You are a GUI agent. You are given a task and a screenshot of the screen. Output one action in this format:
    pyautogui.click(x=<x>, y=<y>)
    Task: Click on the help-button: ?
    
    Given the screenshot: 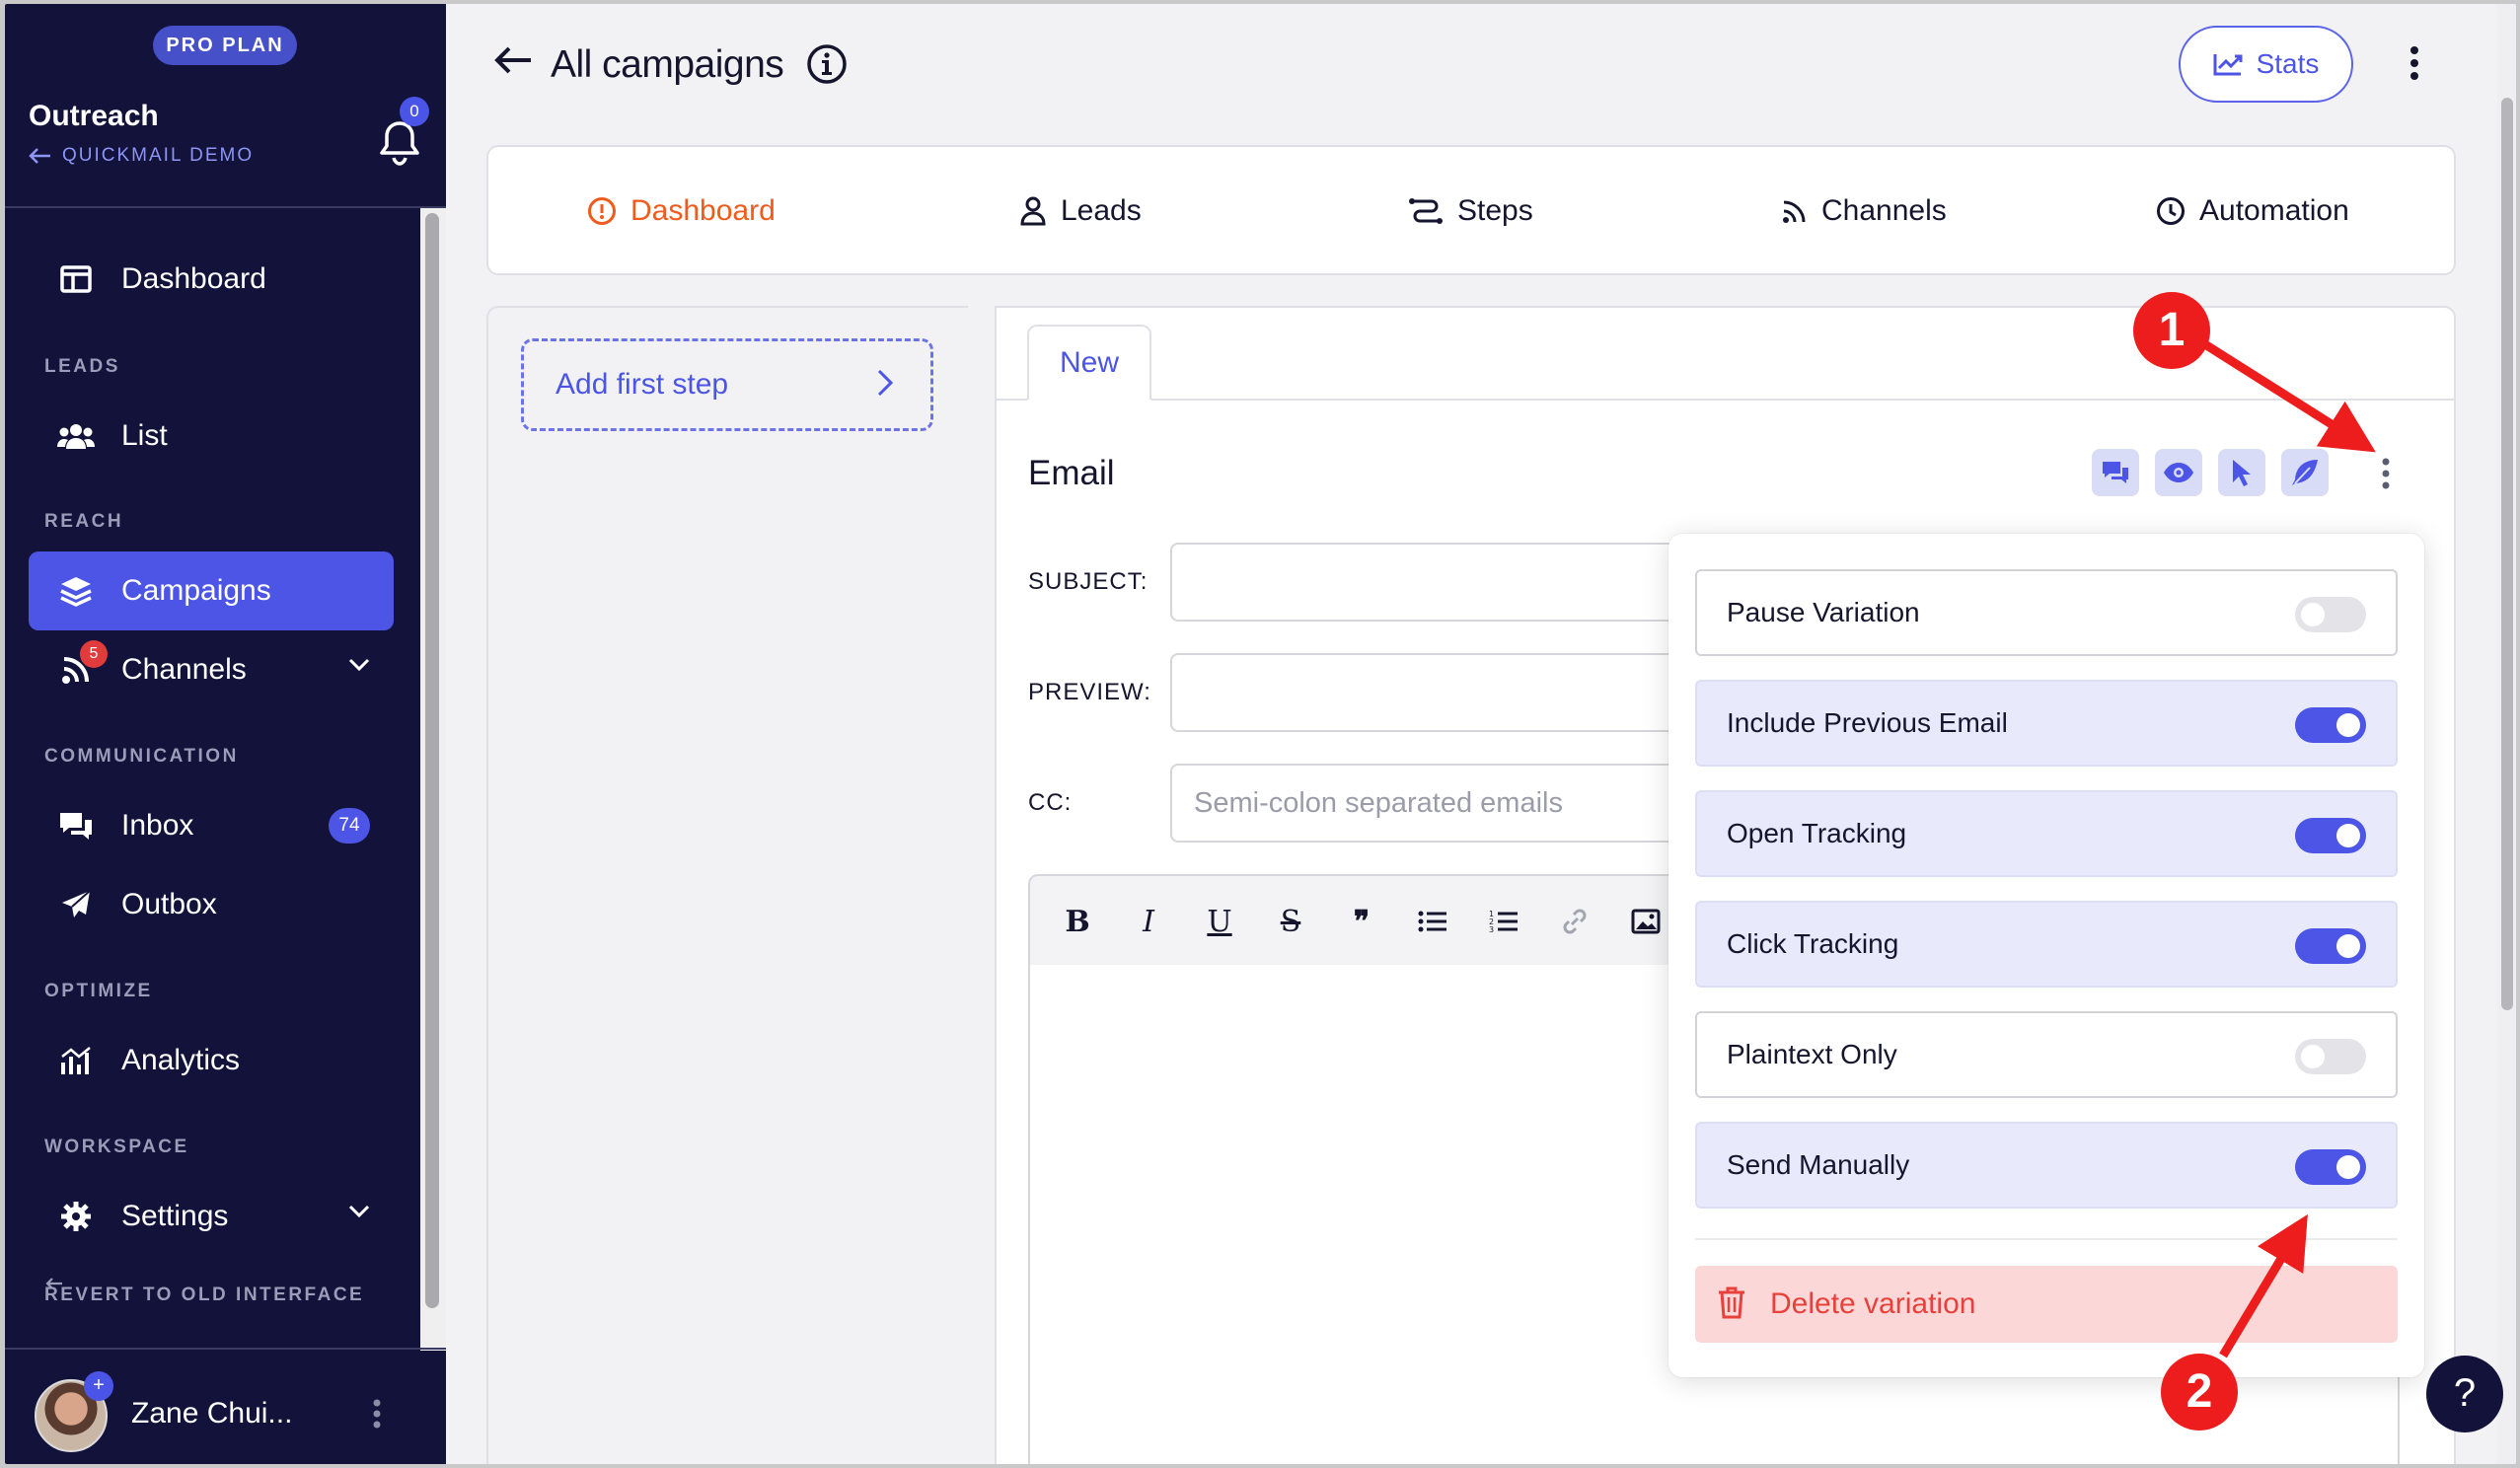 What is the action you would take?
    pyautogui.click(x=2464, y=1394)
    